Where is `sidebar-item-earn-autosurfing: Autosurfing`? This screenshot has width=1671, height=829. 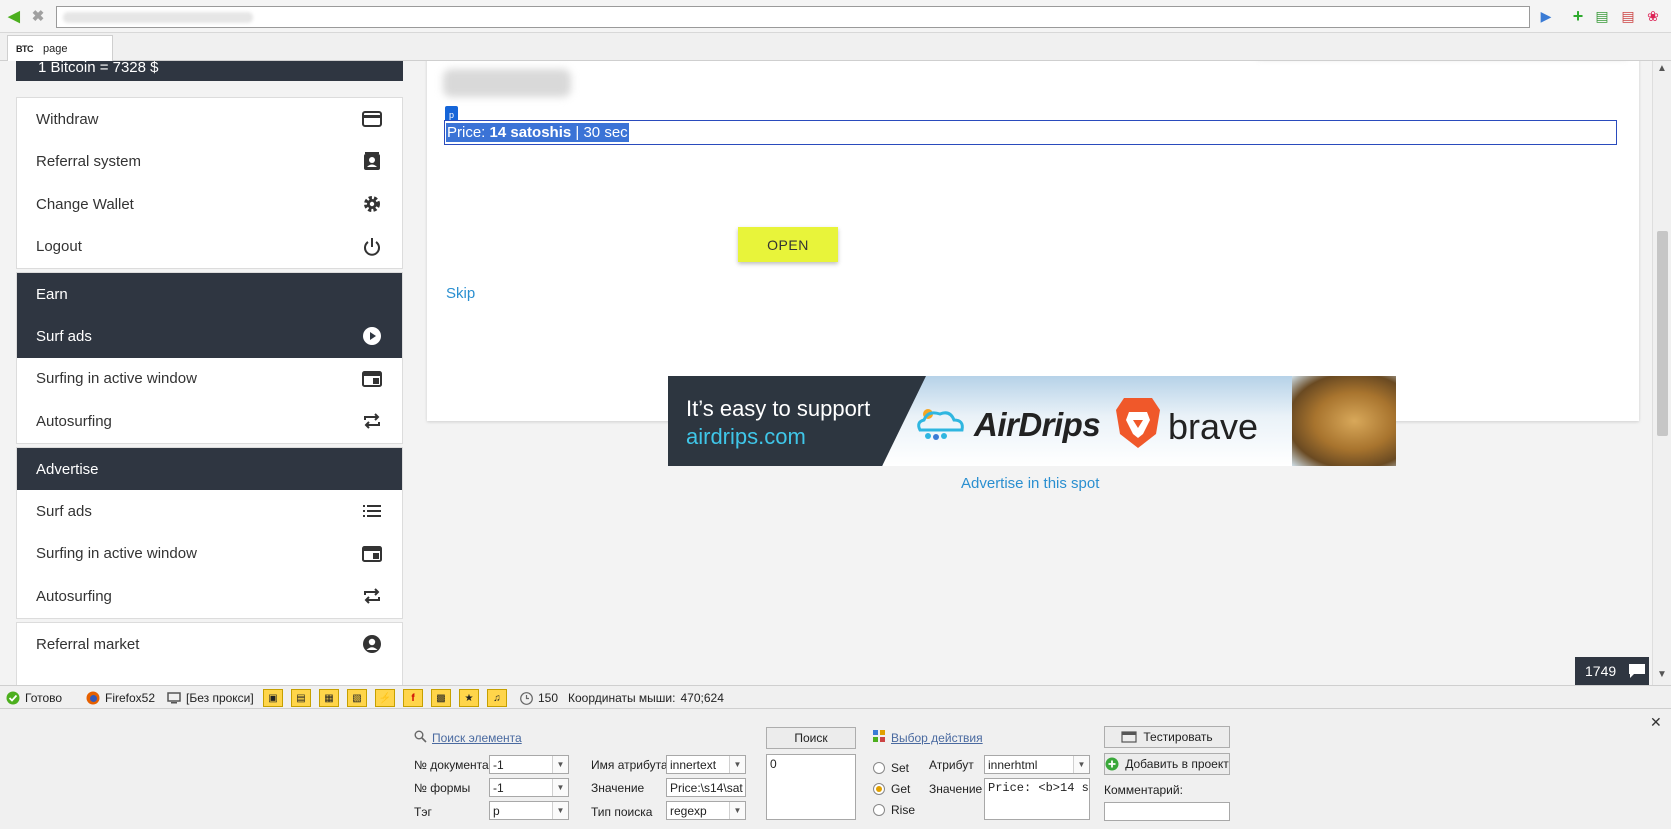
sidebar-item-earn-autosurfing: Autosurfing is located at coordinates (209, 421).